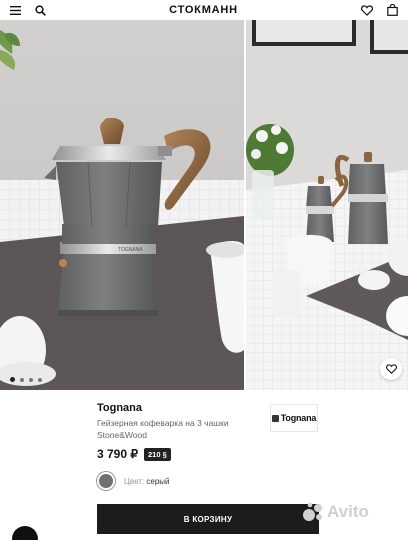 This screenshot has height=540, width=408. Describe the element at coordinates (12, 379) in the screenshot. I see `gallery-dot-active` at that location.